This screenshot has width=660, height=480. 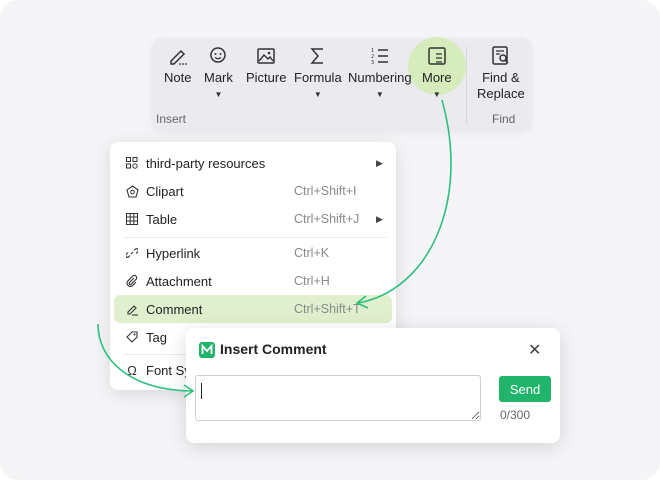 I want to click on menu-item-label: Tag, so click(x=156, y=337).